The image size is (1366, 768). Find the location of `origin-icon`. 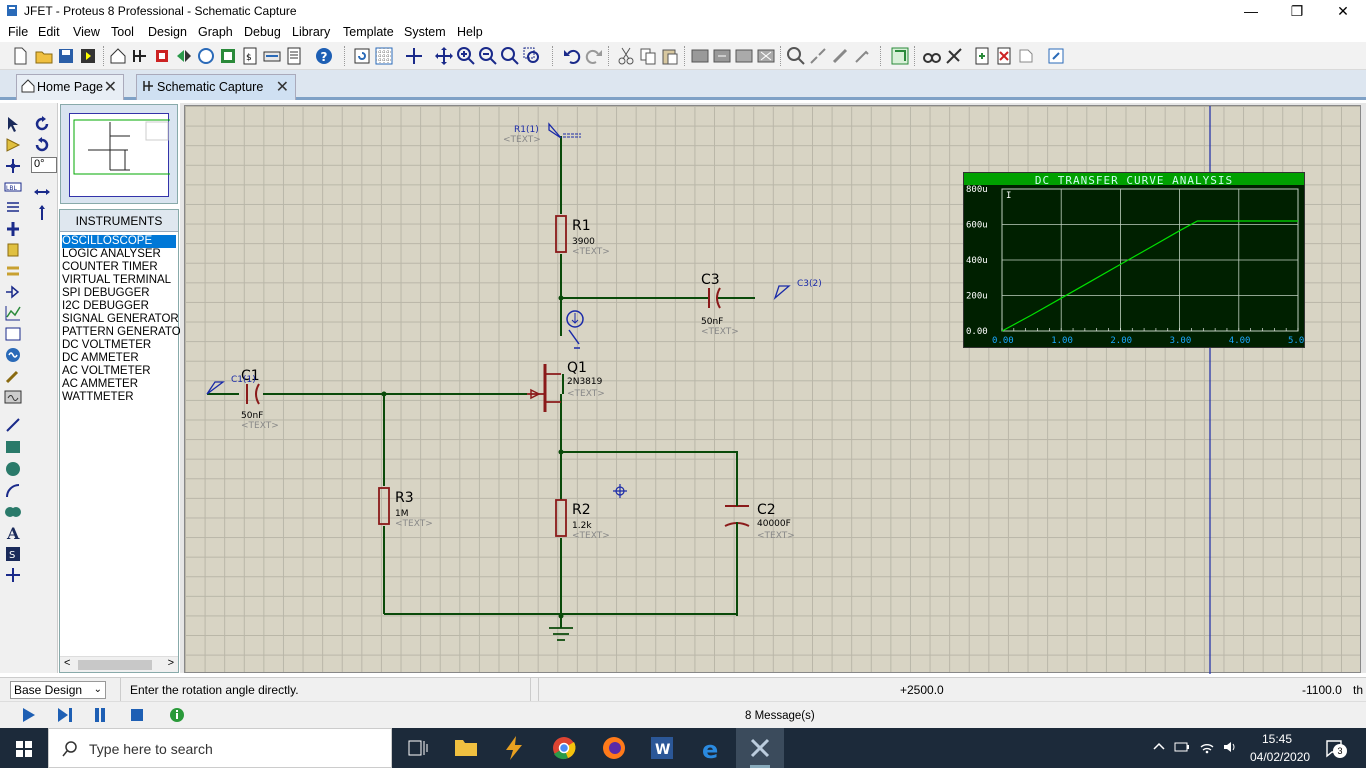

origin-icon is located at coordinates (414, 56).